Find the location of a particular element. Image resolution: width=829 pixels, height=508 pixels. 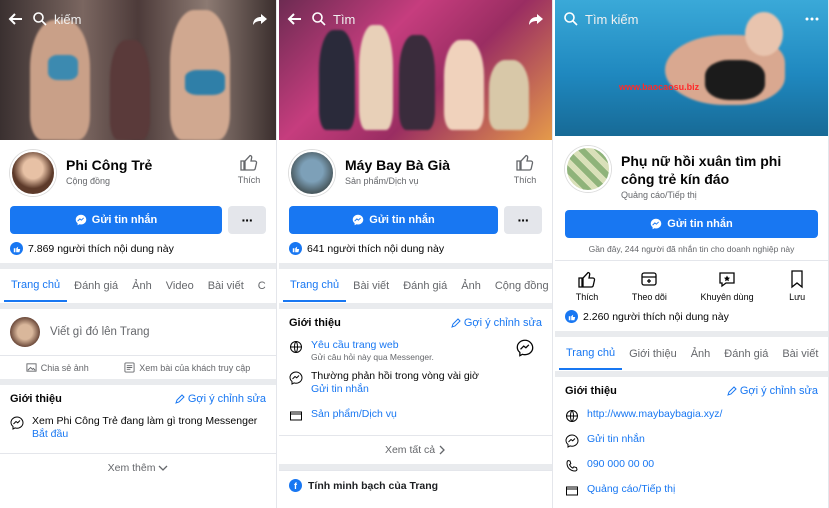

page-transparency-section: f Tính minh bạch của Trang is located at coordinates (415, 485).